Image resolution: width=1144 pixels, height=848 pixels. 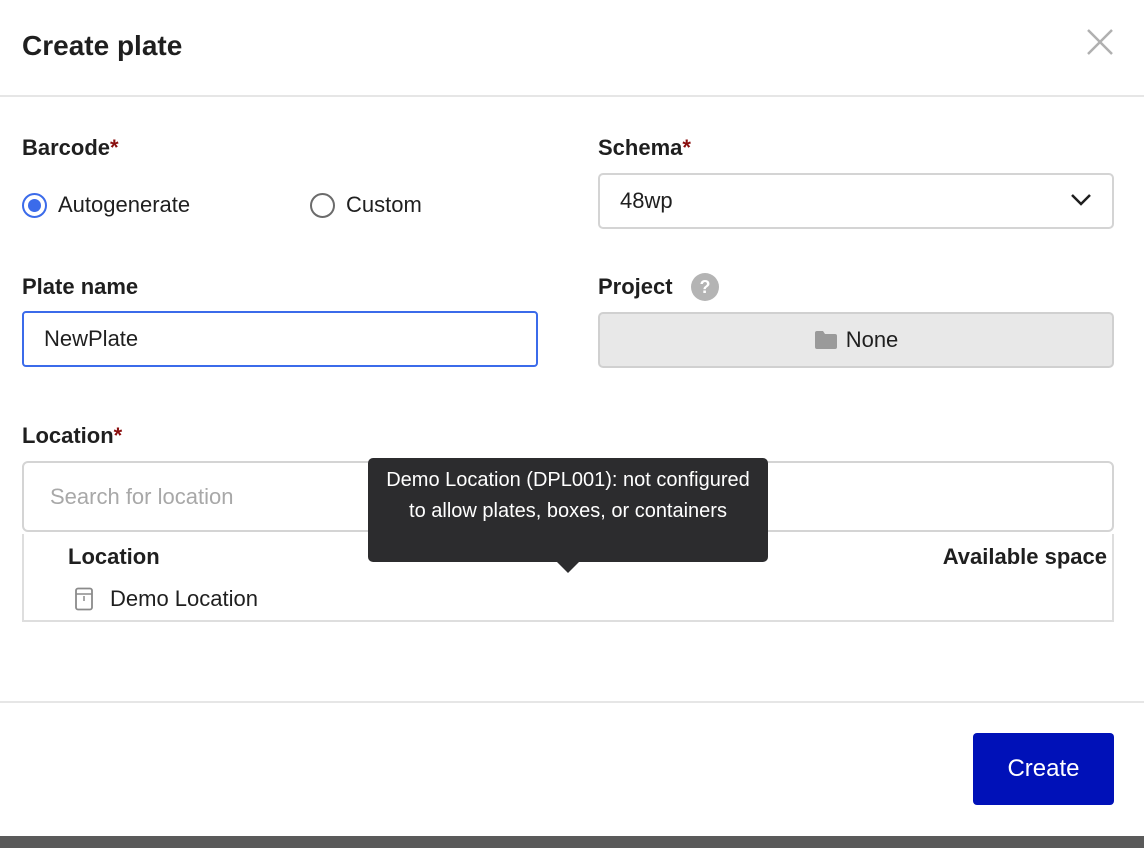 I want to click on location-label: Location*, so click(x=72, y=436).